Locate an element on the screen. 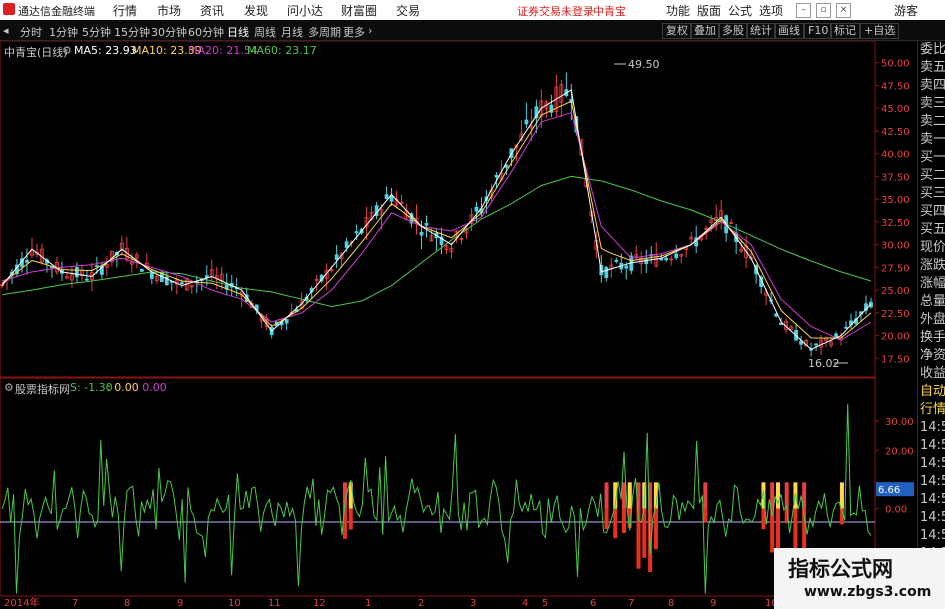  side-time-label: 自动 is located at coordinates (931, 392).